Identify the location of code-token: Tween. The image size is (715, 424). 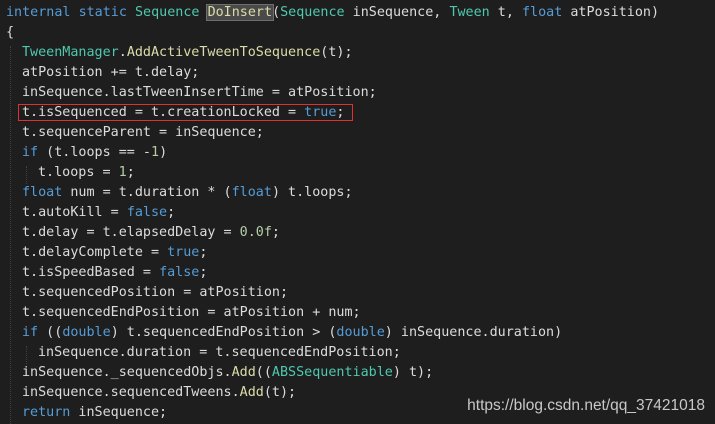
(469, 12).